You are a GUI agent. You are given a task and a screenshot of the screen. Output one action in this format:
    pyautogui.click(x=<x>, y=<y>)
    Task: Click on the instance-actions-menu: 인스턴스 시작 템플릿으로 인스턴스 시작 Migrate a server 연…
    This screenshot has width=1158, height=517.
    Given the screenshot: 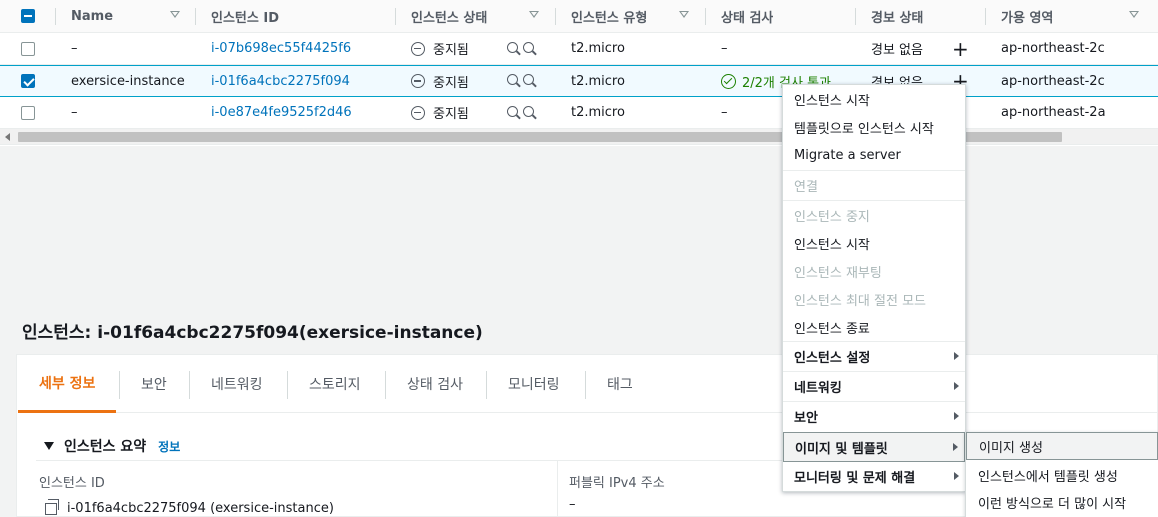 What is the action you would take?
    pyautogui.click(x=874, y=288)
    